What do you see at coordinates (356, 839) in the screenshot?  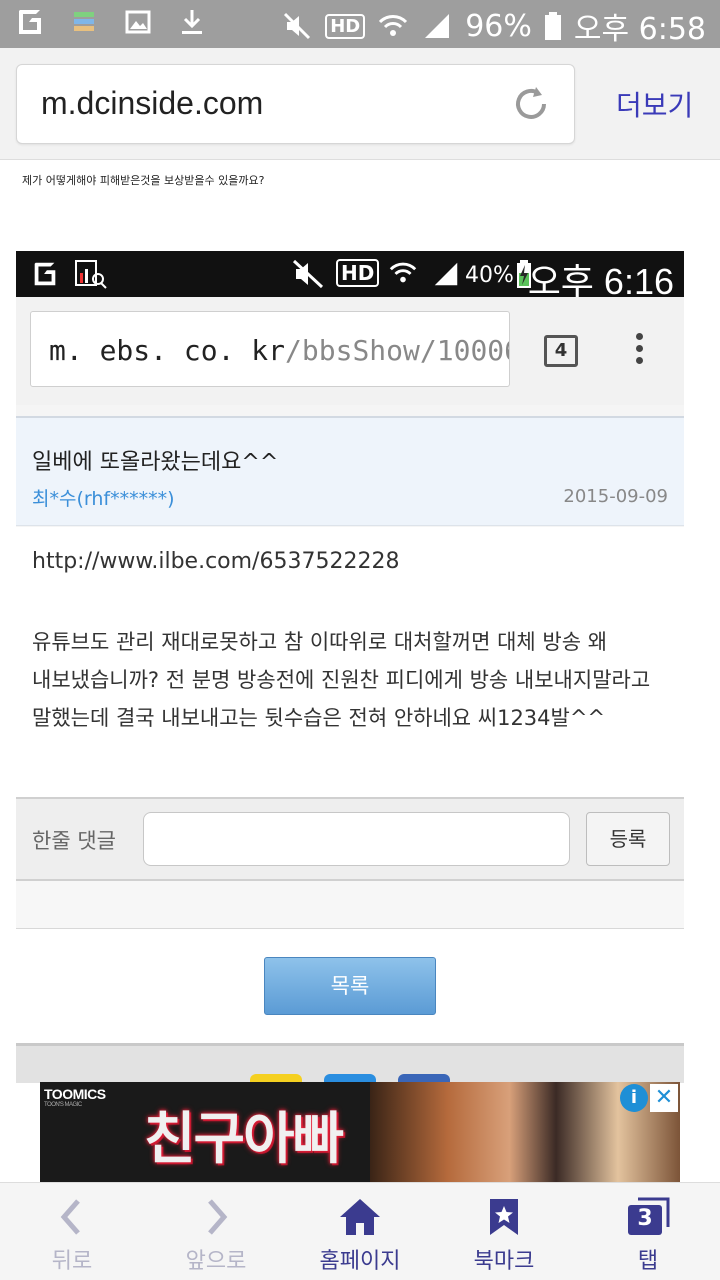 I see `comment-input` at bounding box center [356, 839].